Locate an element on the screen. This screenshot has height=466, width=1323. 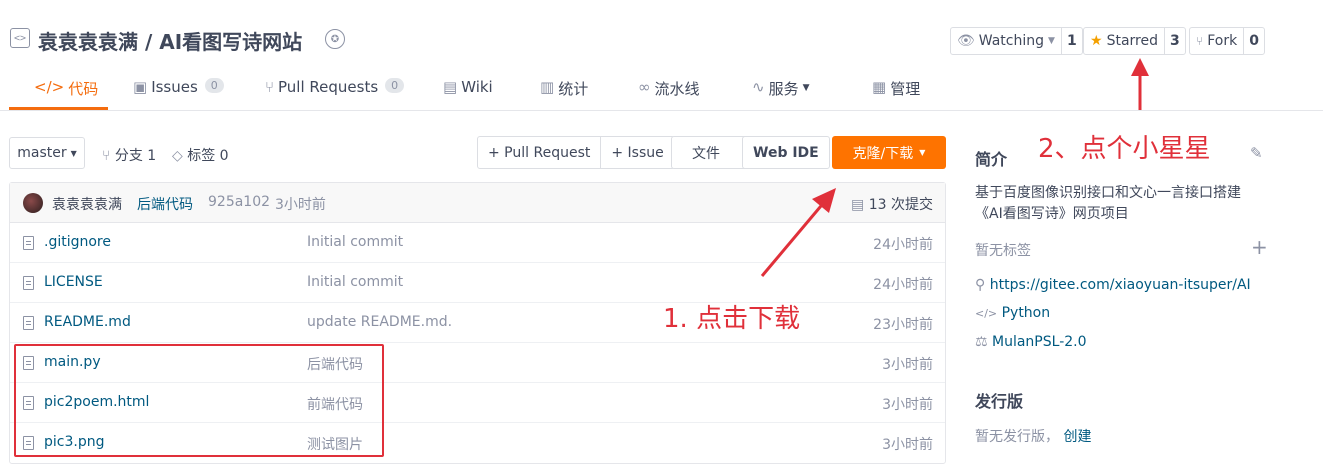
annotation-arrows is located at coordinates (954, 167).